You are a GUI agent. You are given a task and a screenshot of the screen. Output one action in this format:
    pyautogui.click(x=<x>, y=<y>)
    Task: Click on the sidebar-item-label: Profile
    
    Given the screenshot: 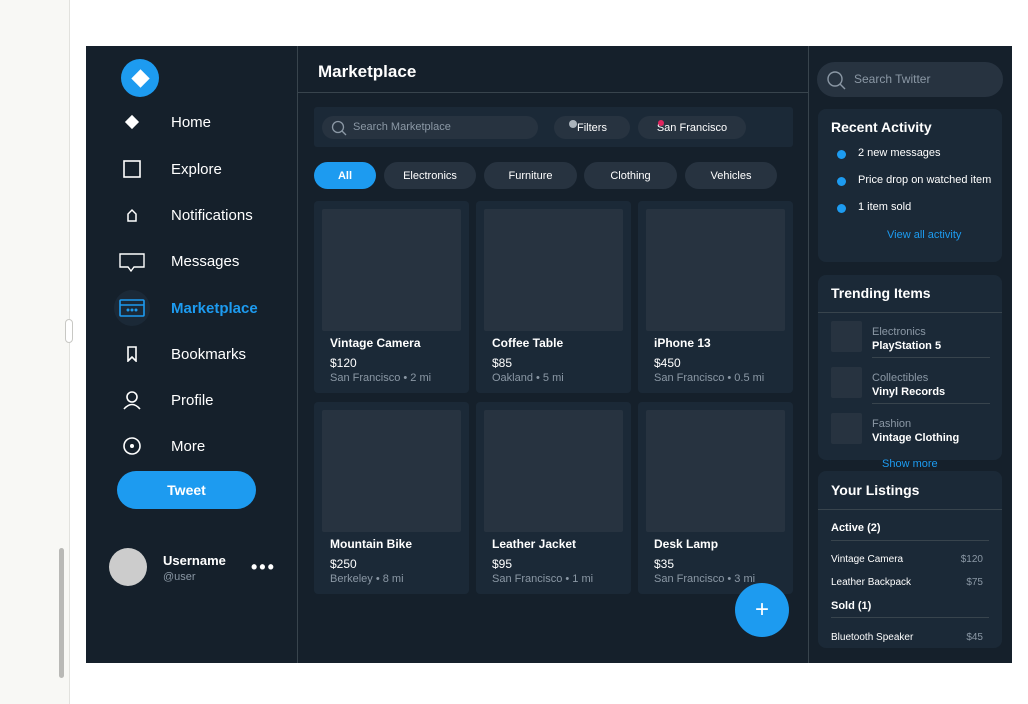 What is the action you would take?
    pyautogui.click(x=192, y=400)
    